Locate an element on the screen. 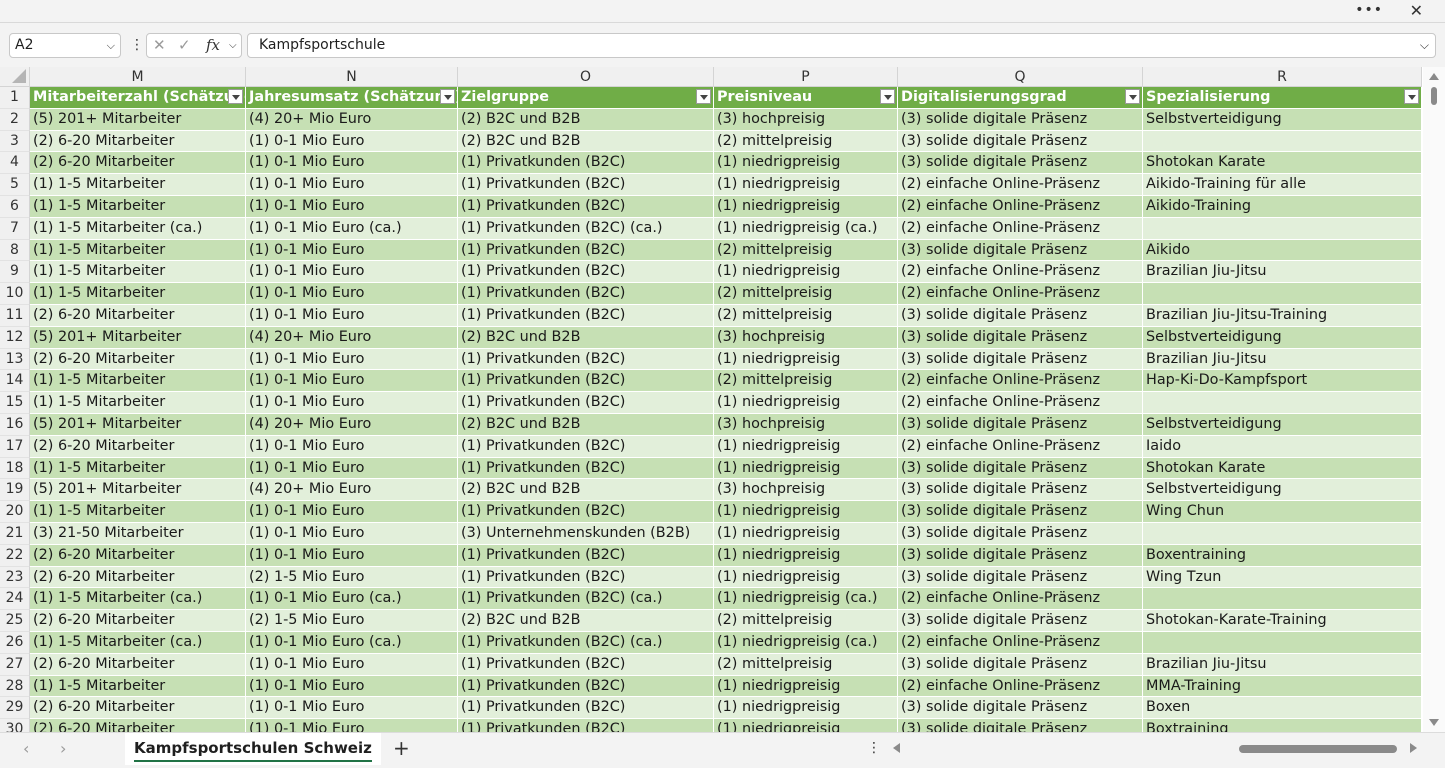  cancel-icon: ✕ is located at coordinates (159, 45).